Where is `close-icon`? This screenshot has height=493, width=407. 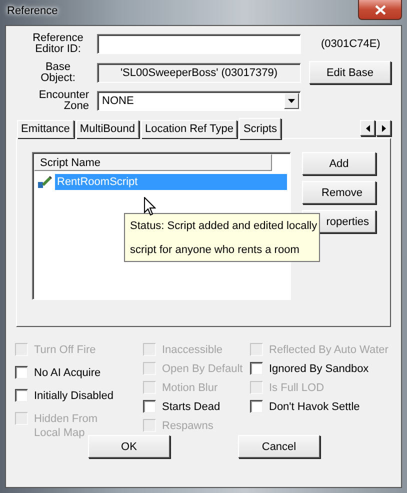
close-icon is located at coordinates (380, 9).